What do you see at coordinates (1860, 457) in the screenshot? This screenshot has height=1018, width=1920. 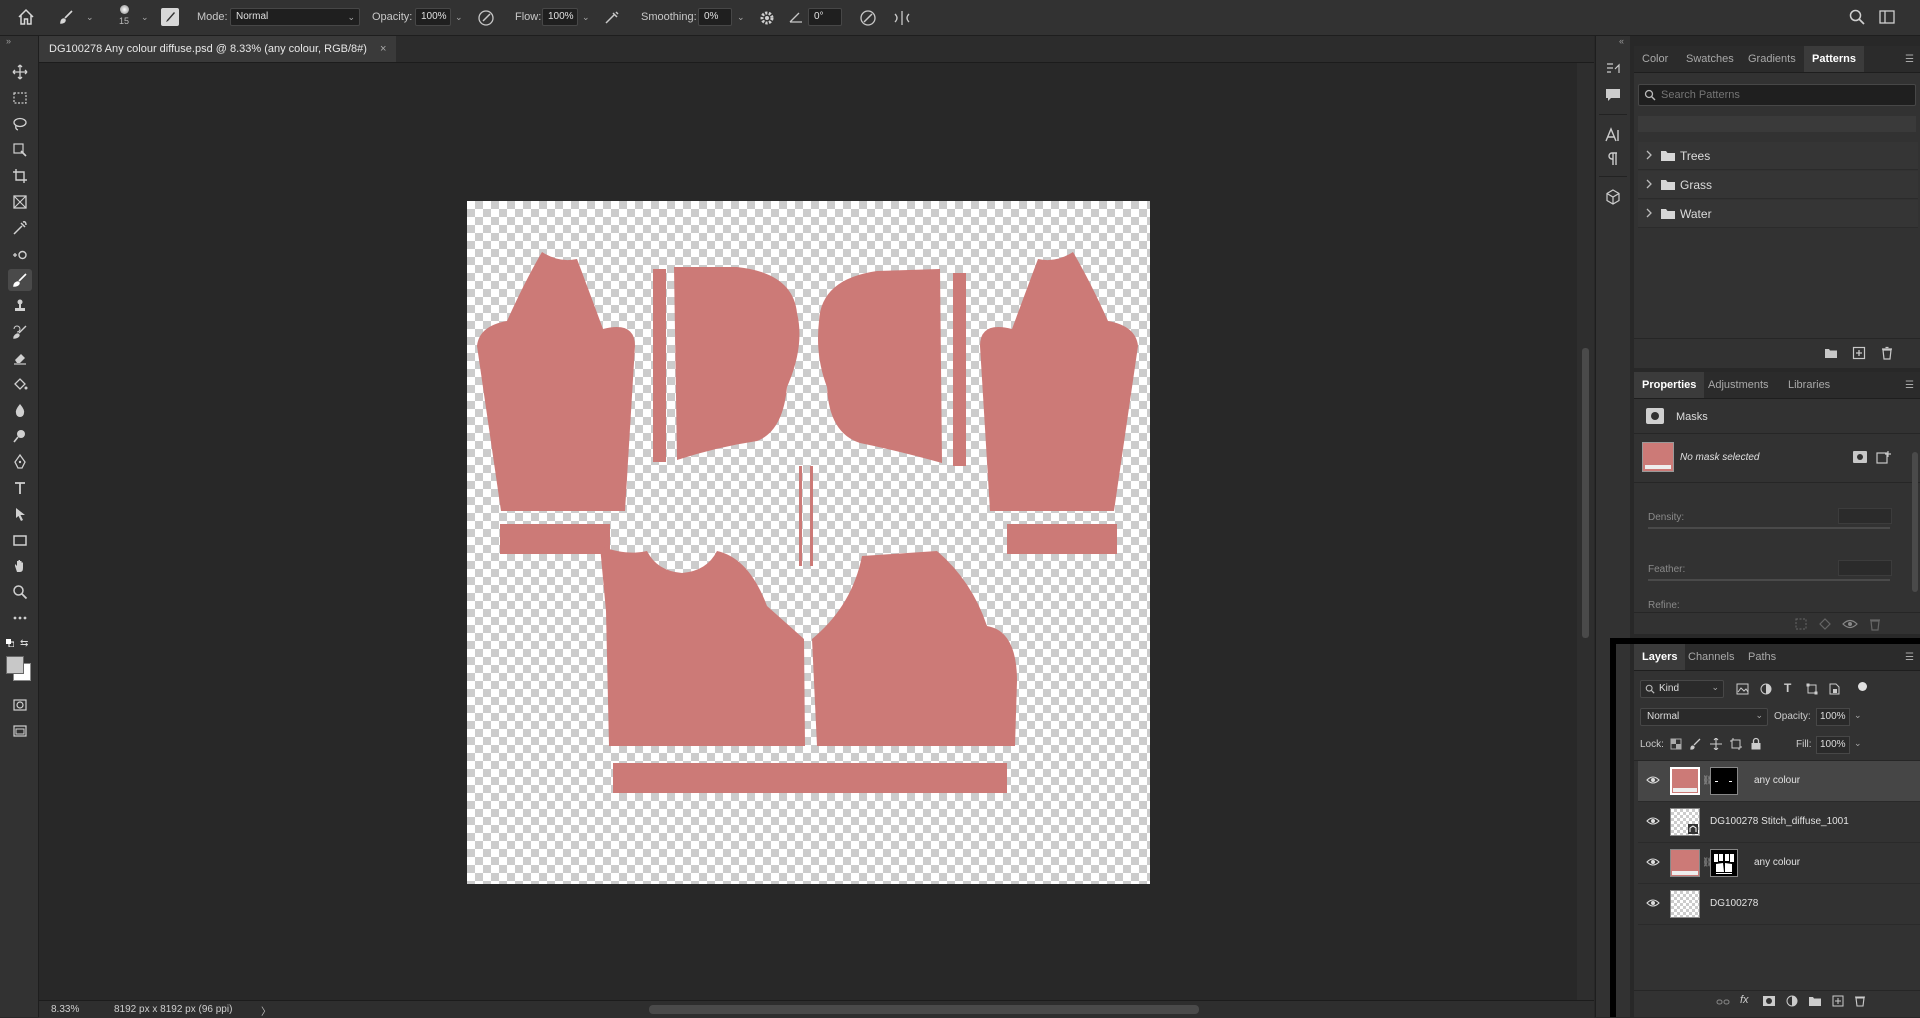 I see `add-pixel-mask-icon` at bounding box center [1860, 457].